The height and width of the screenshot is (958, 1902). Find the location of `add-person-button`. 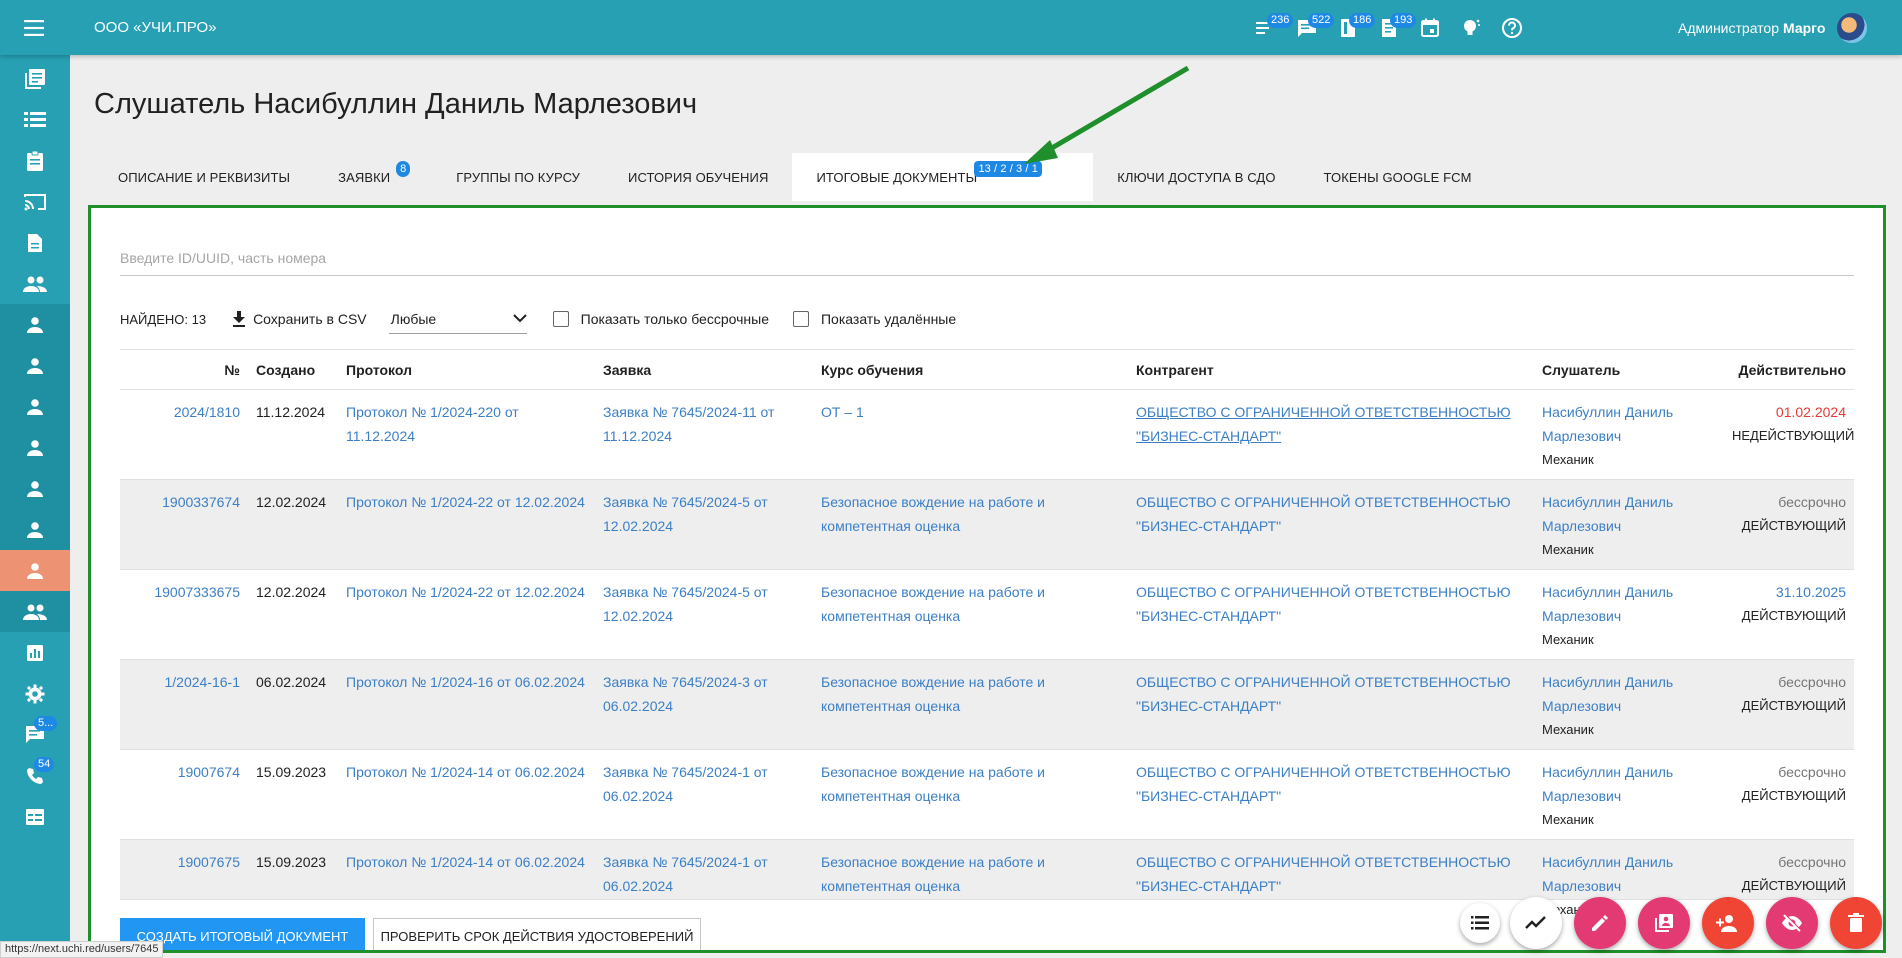

add-person-button is located at coordinates (1728, 923).